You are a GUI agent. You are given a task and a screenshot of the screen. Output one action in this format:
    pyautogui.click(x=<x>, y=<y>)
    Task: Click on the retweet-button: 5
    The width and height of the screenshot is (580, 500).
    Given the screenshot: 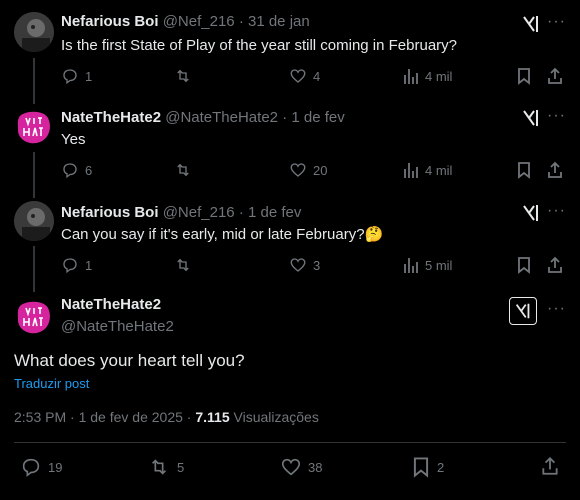 What is the action you would take?
    pyautogui.click(x=165, y=467)
    